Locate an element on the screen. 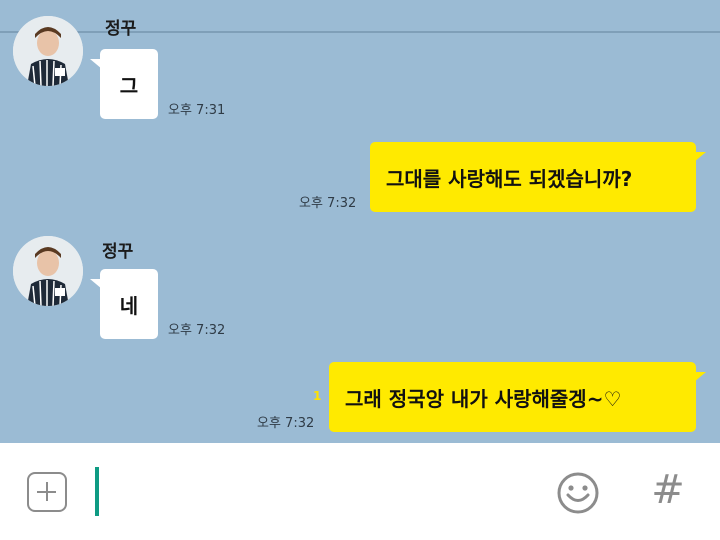  plus-square-icon is located at coordinates (47, 492).